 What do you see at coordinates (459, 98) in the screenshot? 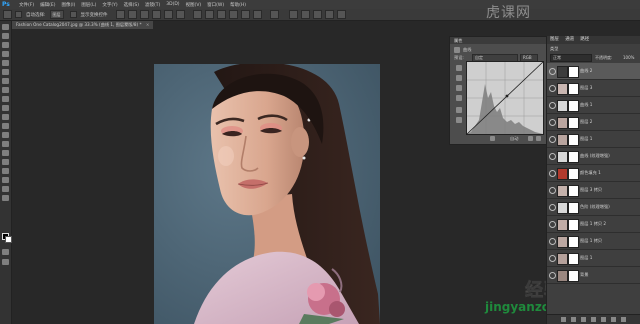
I see `white-point-eyedropper-icon` at bounding box center [459, 98].